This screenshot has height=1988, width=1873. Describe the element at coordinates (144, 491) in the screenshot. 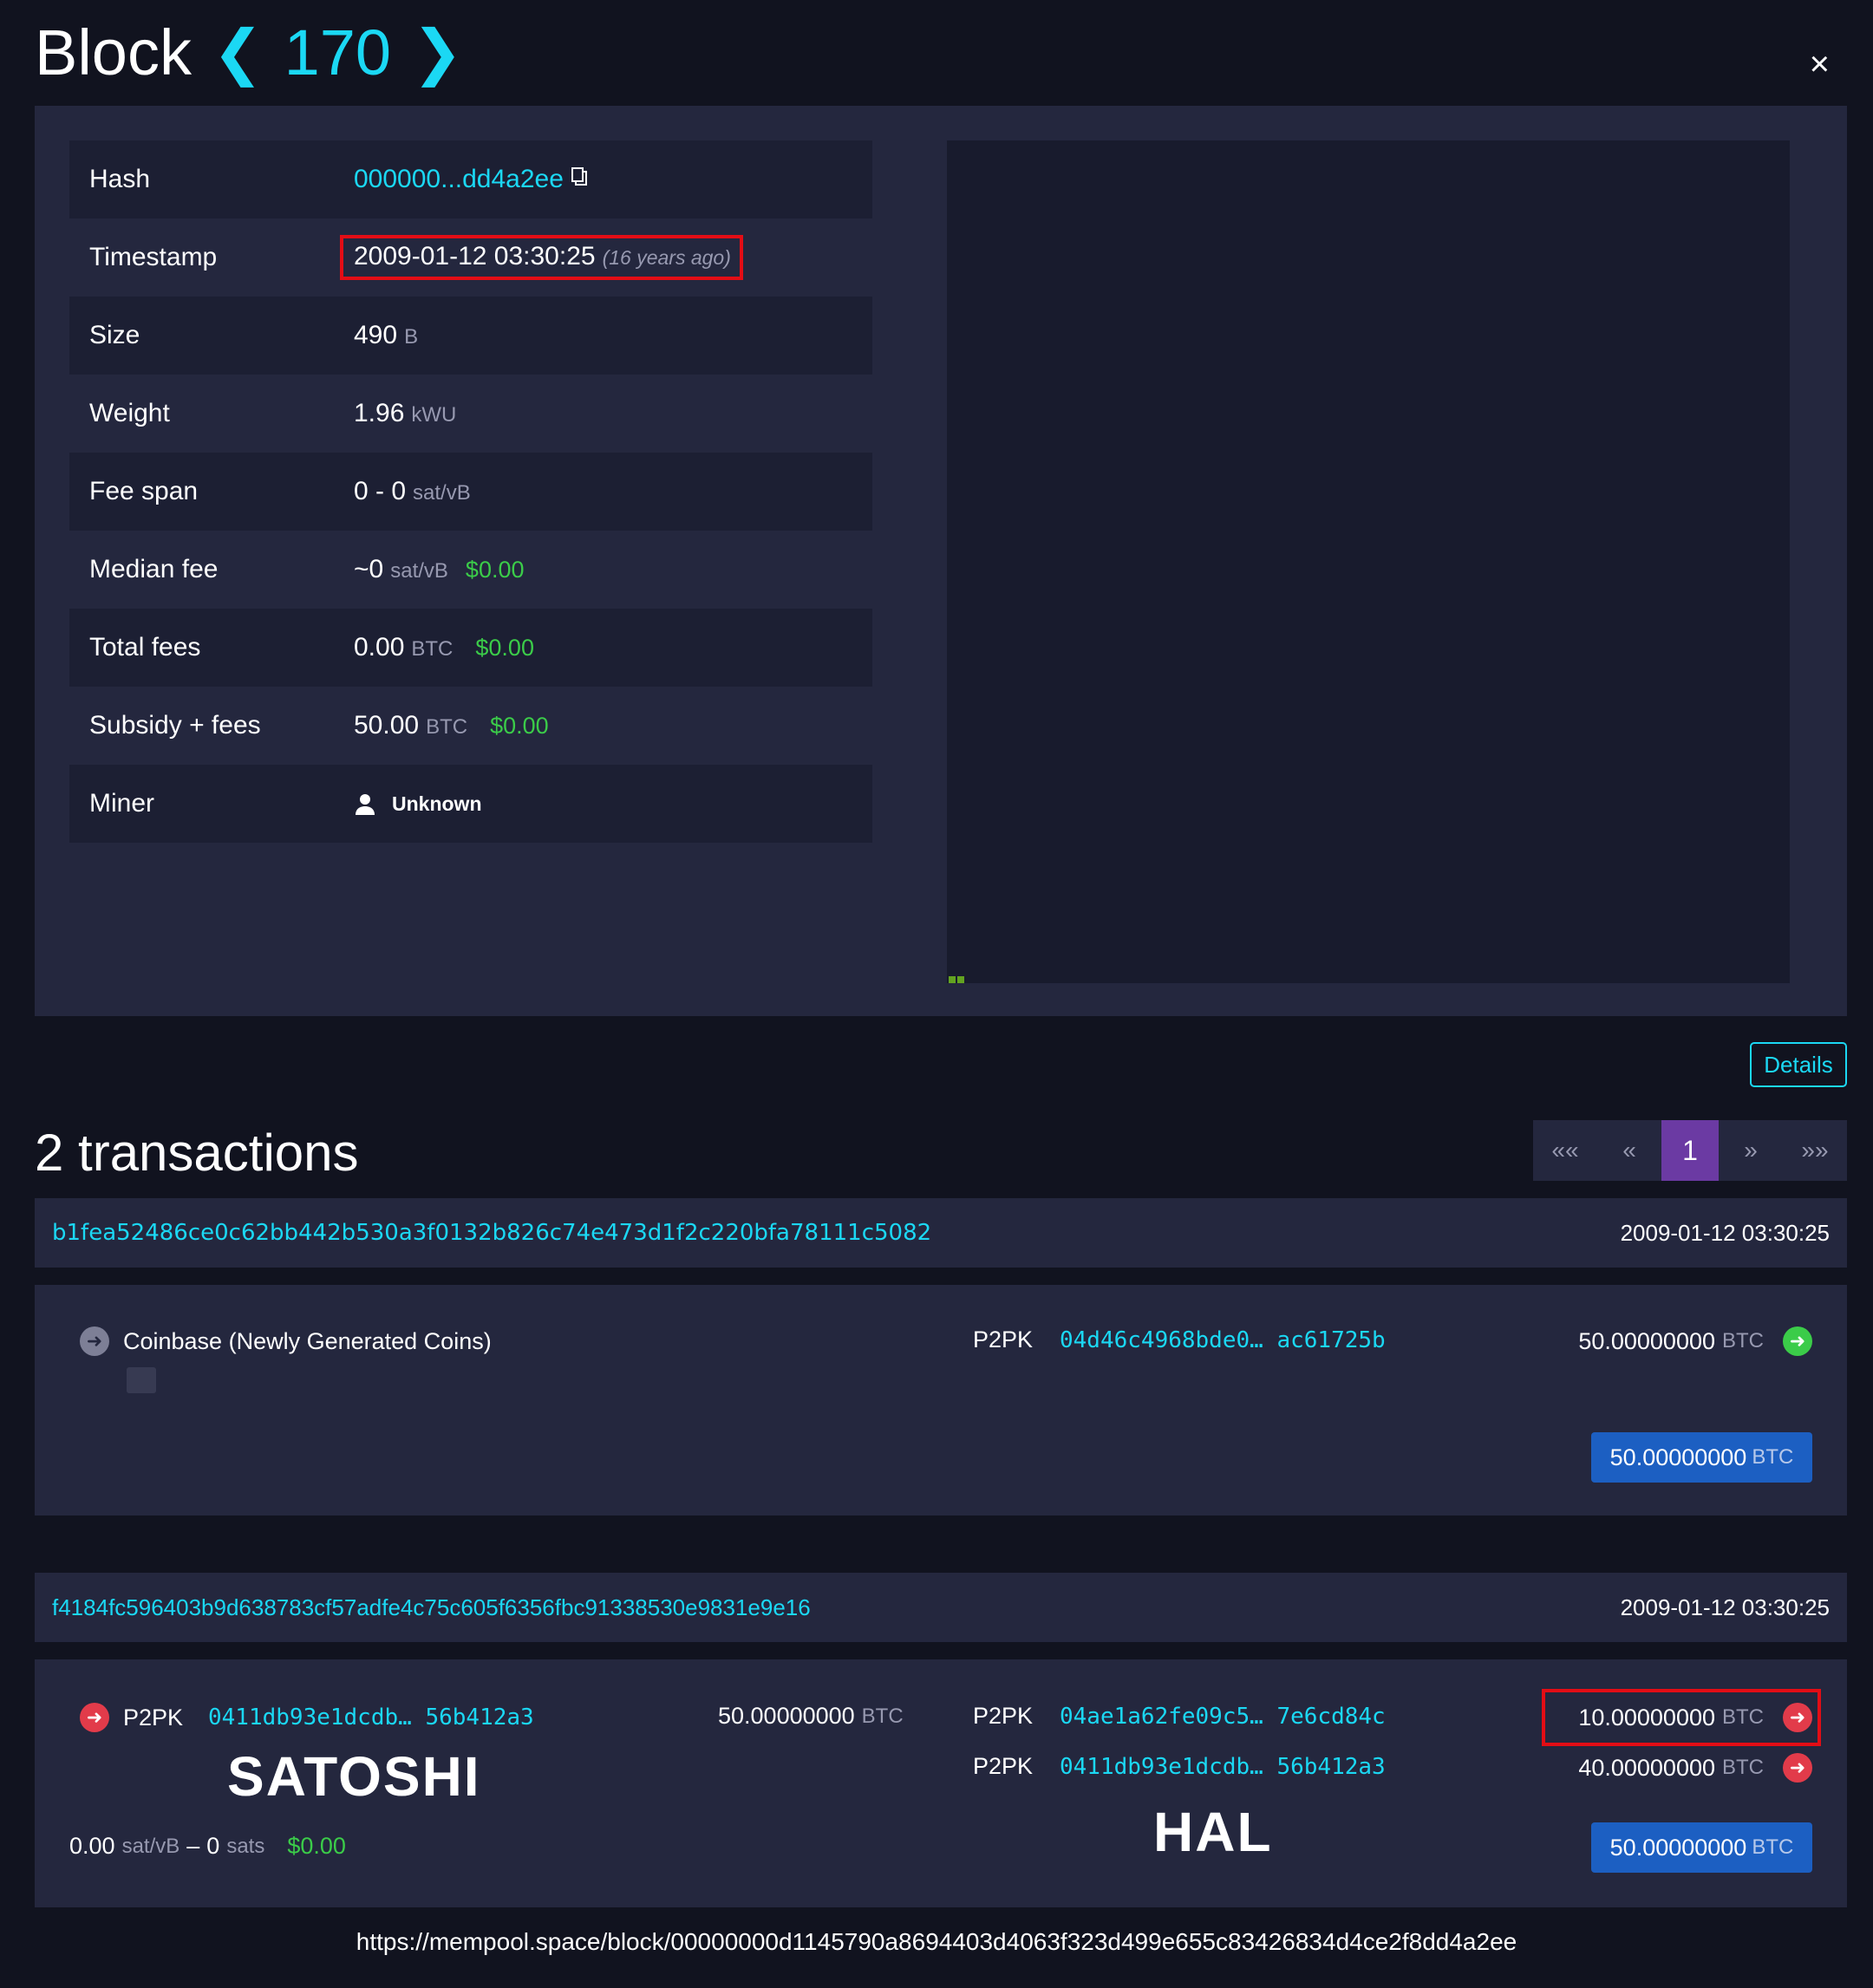

I see `info-key: Fee span` at that location.